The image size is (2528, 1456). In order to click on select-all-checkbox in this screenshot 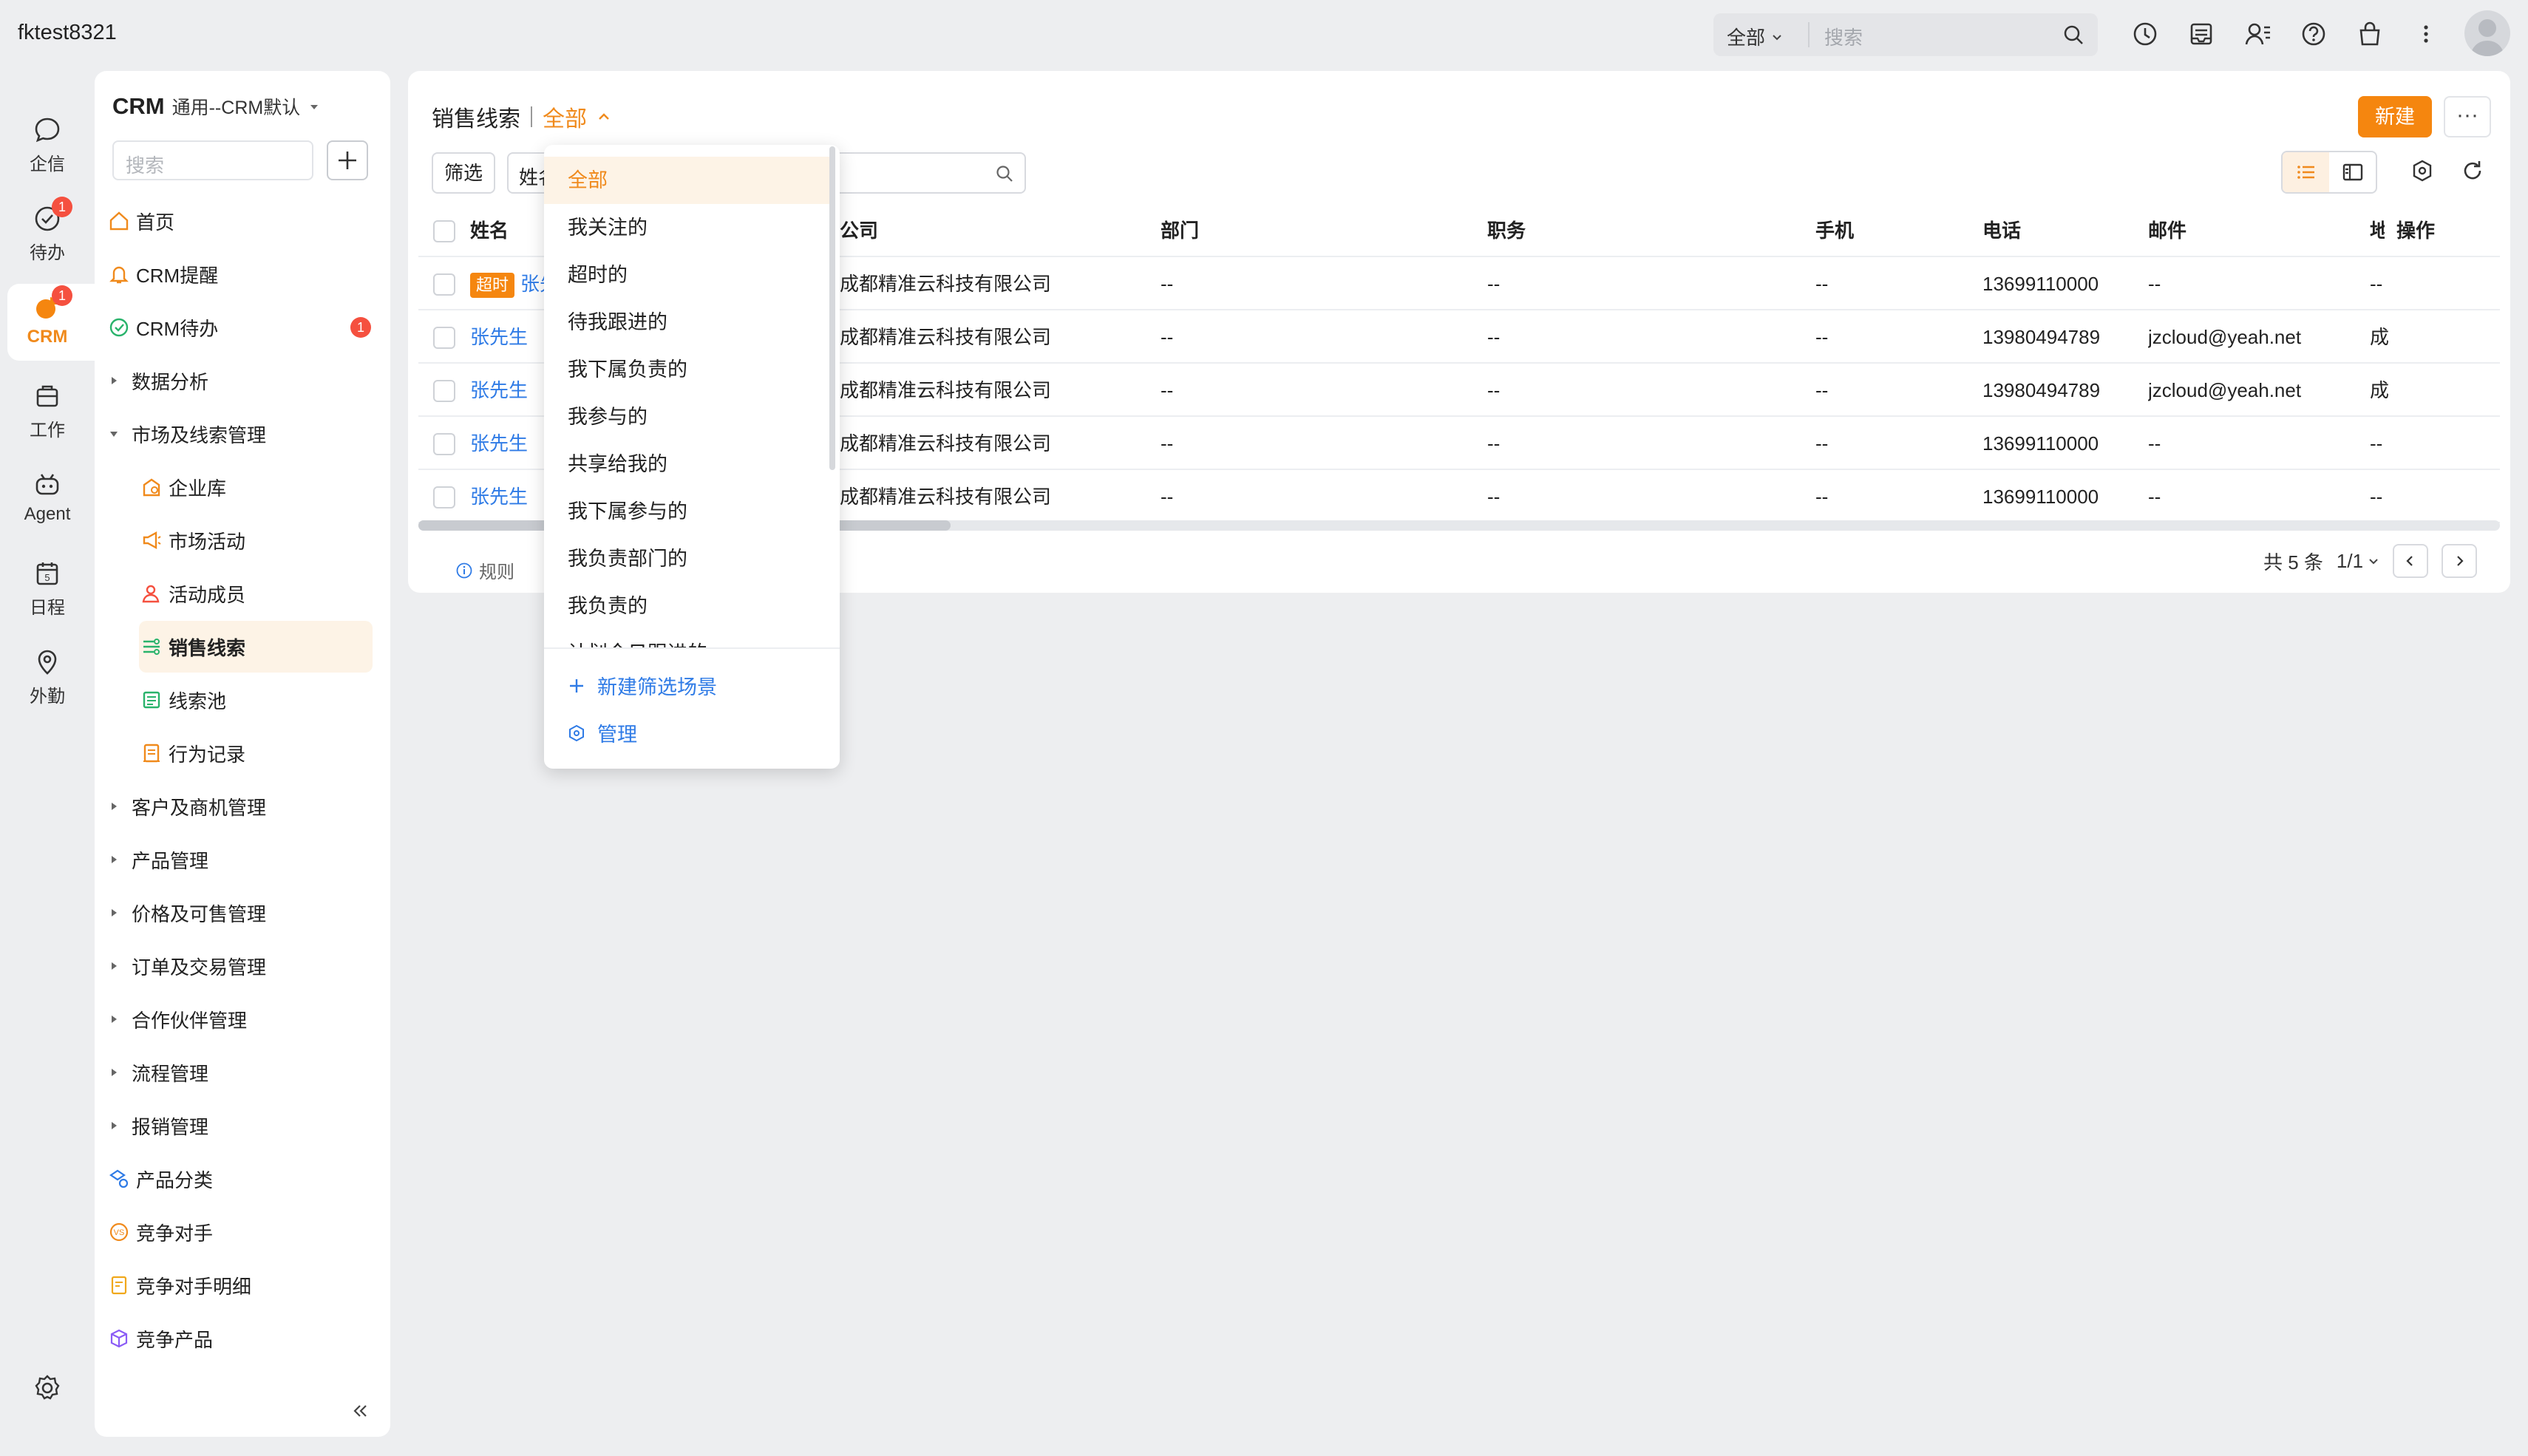, I will do `click(444, 231)`.